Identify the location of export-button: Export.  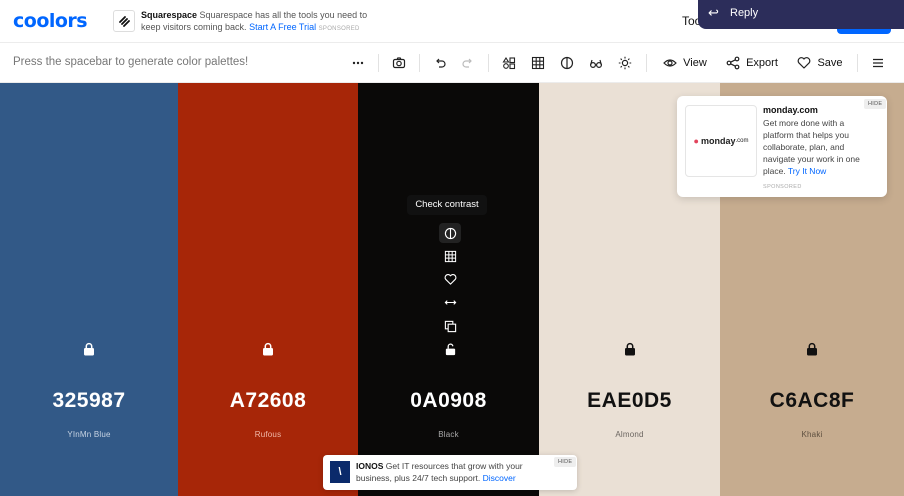
(752, 63).